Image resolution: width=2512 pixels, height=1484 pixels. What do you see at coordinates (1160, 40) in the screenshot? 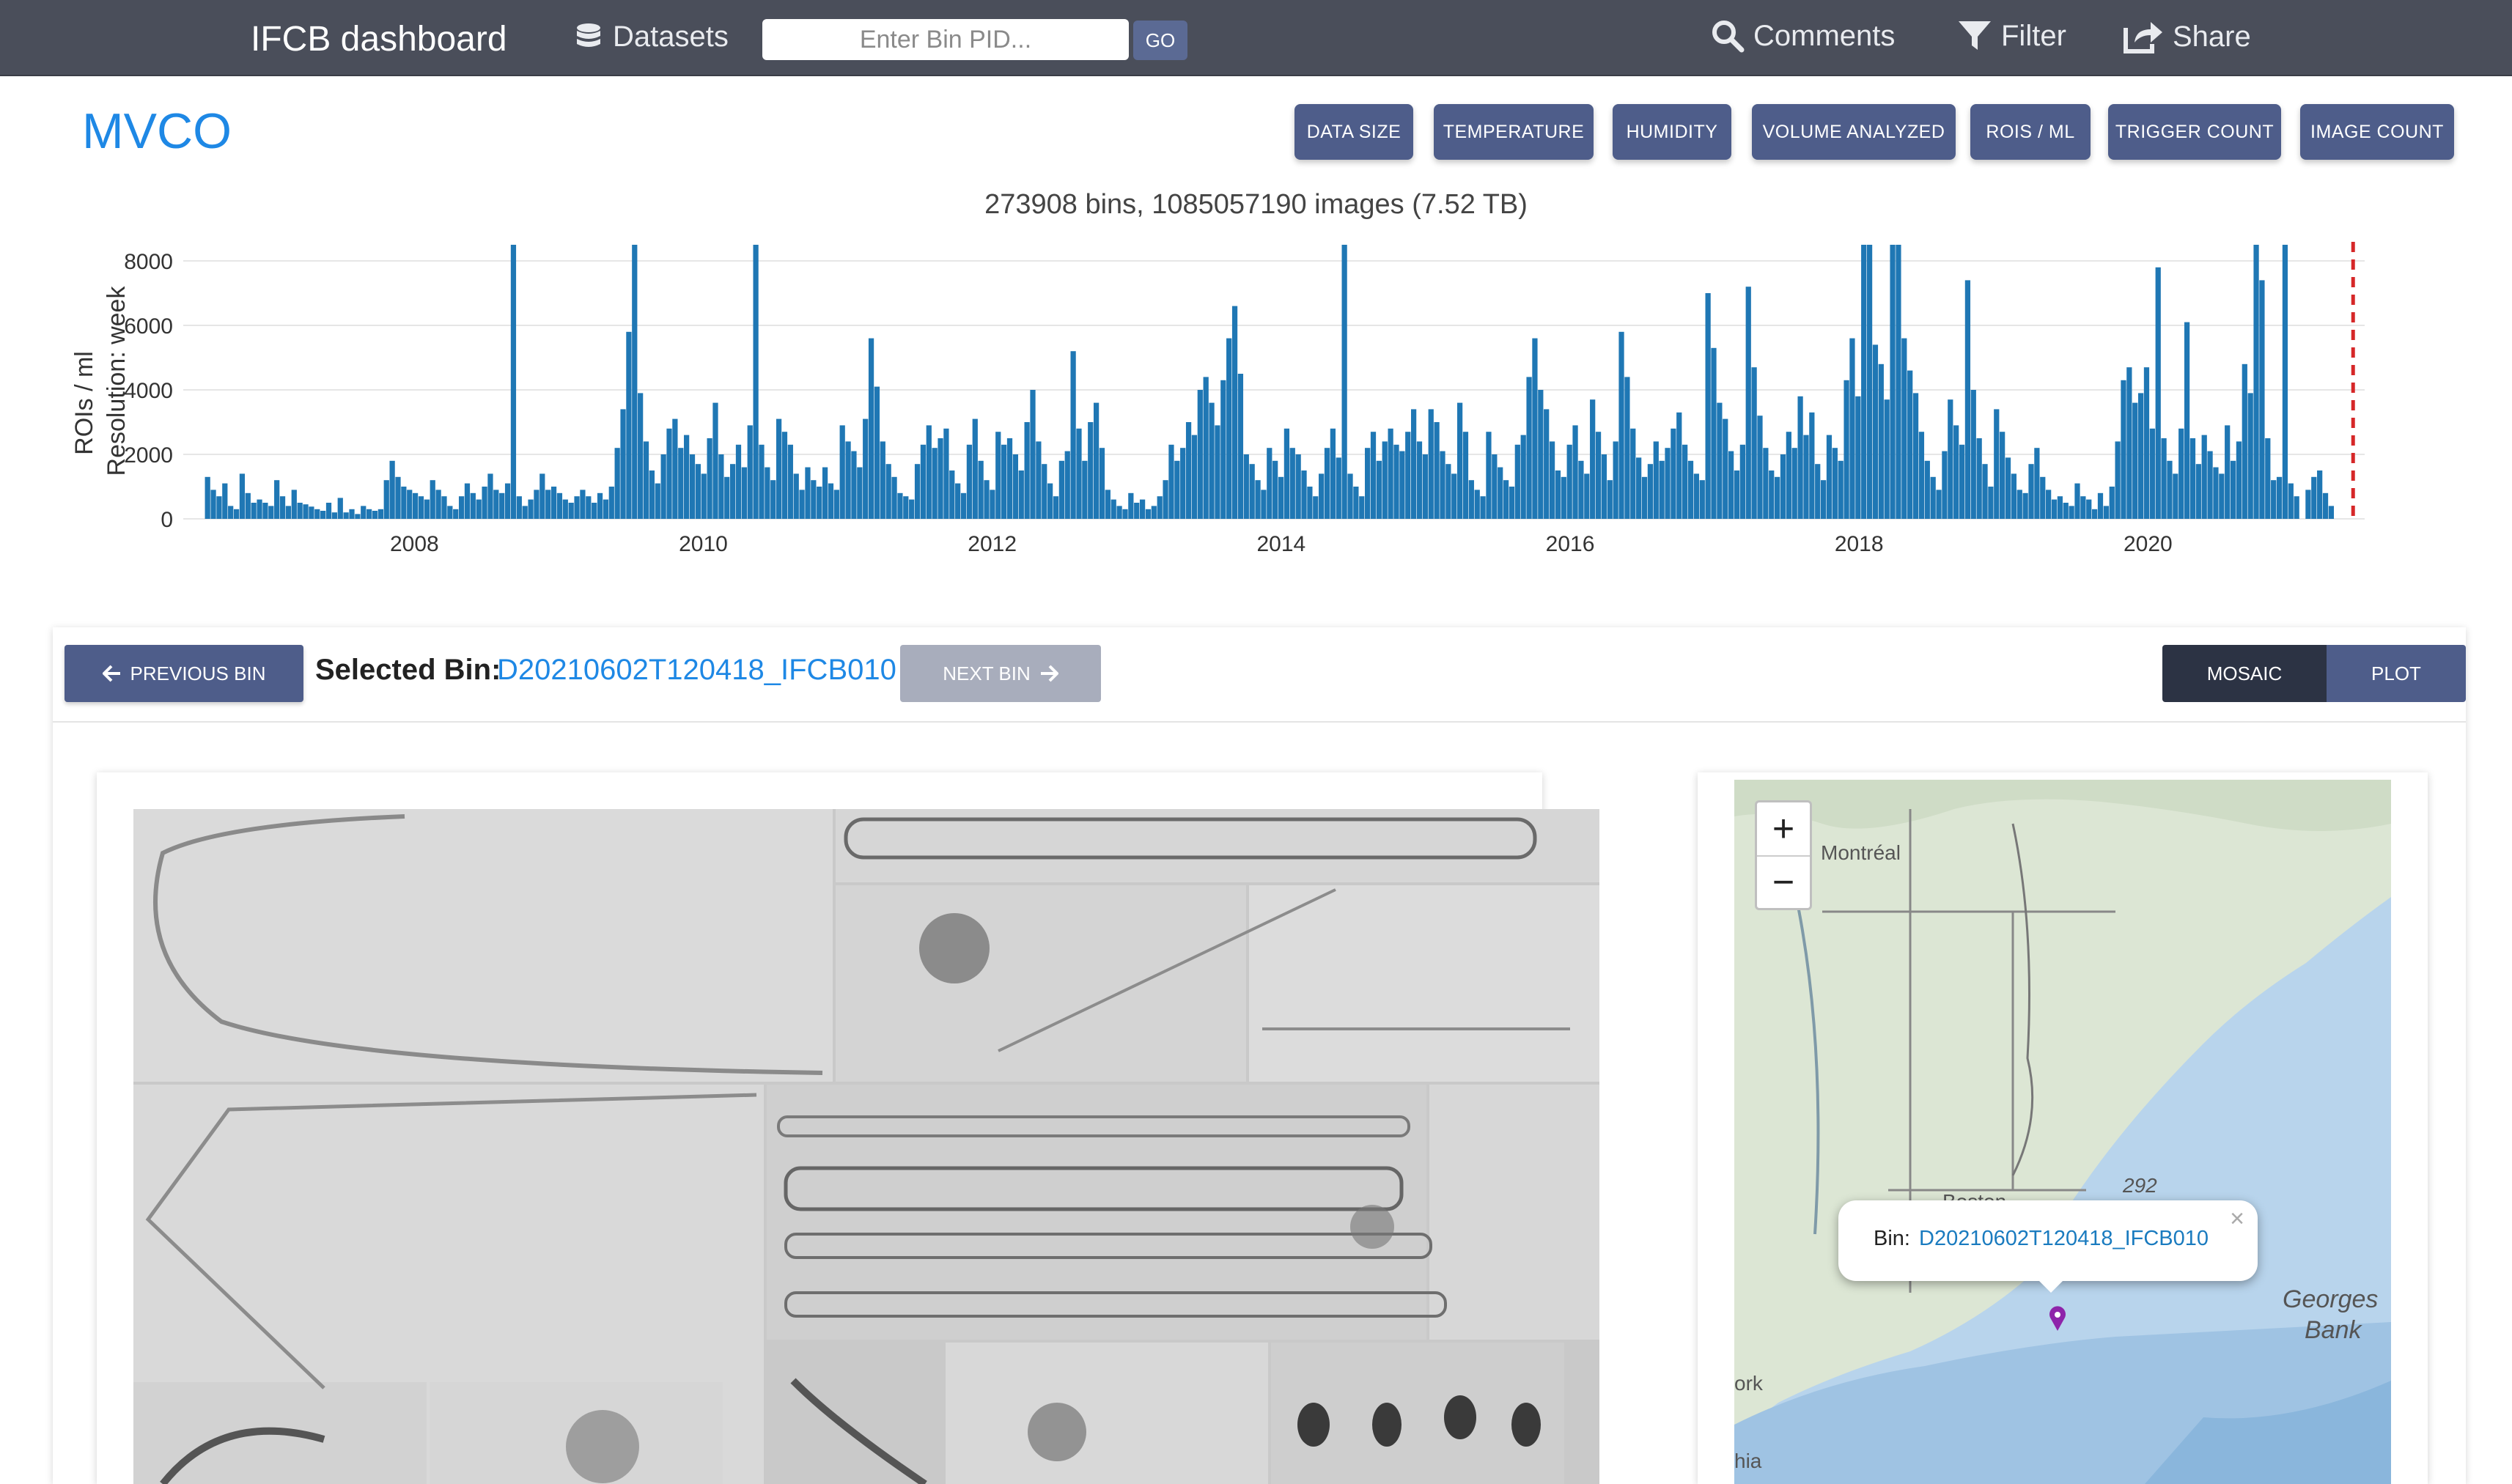
I see `go-button: GO` at bounding box center [1160, 40].